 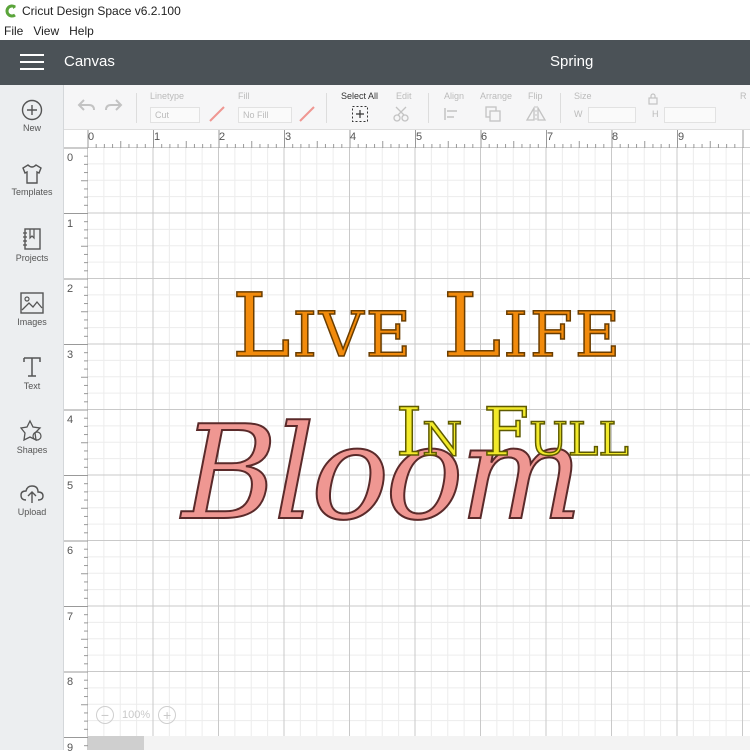 I want to click on sidebar-item-templates: Templates, so click(x=32, y=180).